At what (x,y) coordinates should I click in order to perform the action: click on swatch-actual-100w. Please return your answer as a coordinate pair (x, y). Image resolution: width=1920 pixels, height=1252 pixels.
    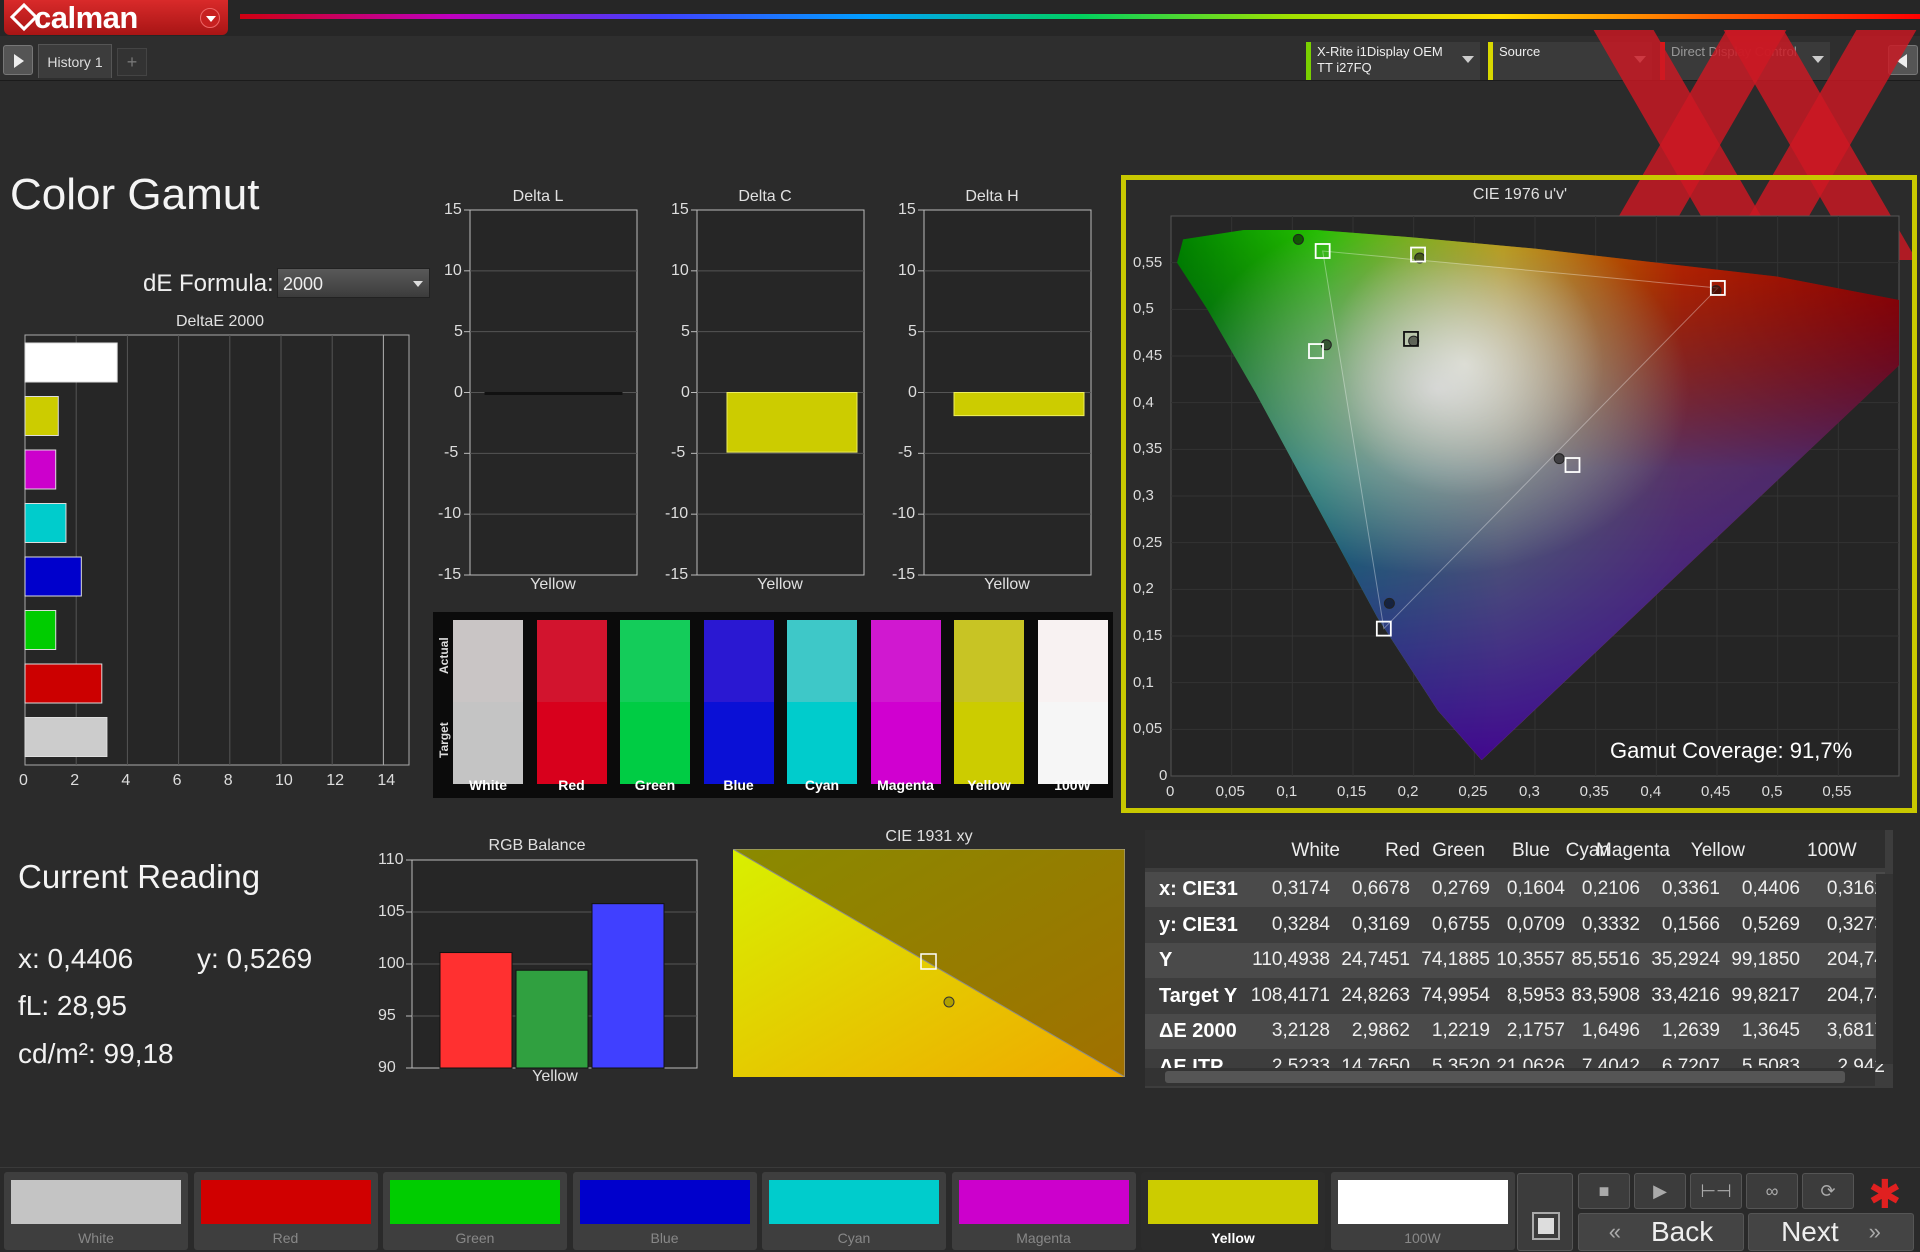
    Looking at the image, I should click on (1072, 661).